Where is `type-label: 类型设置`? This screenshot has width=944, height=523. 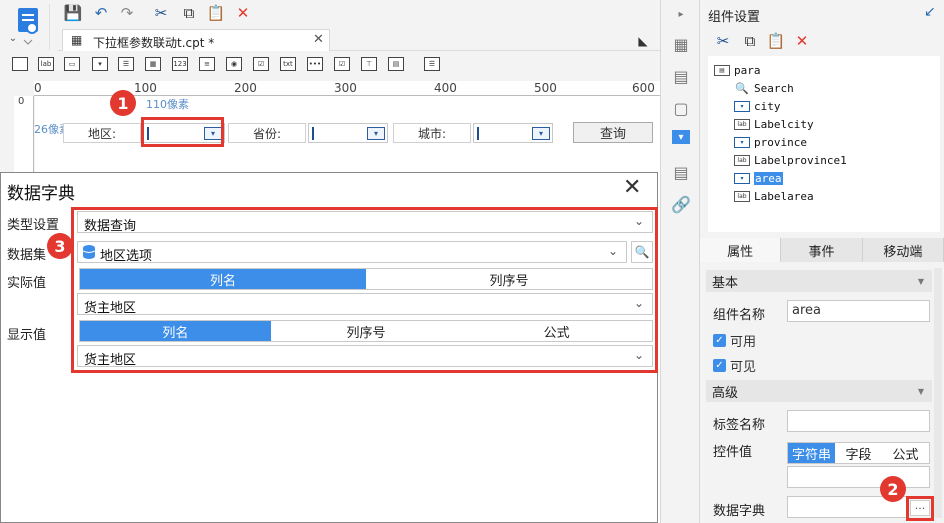
type-label: 类型设置 is located at coordinates (33, 225).